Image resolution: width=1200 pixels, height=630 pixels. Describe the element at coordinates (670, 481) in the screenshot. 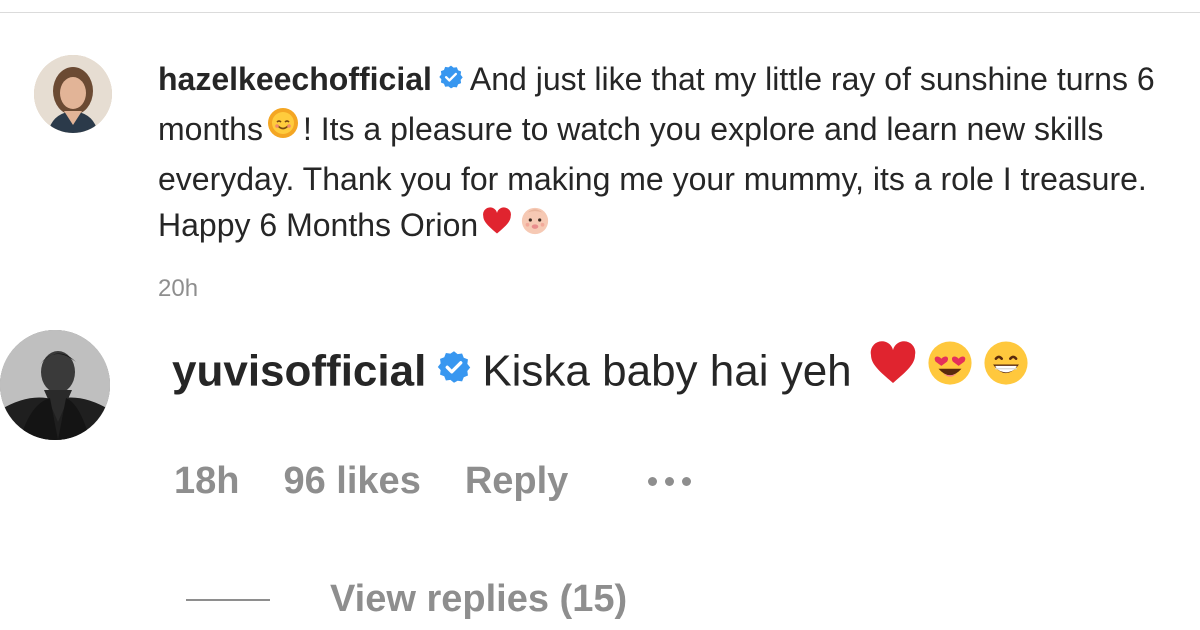

I see `more-options-icon` at that location.